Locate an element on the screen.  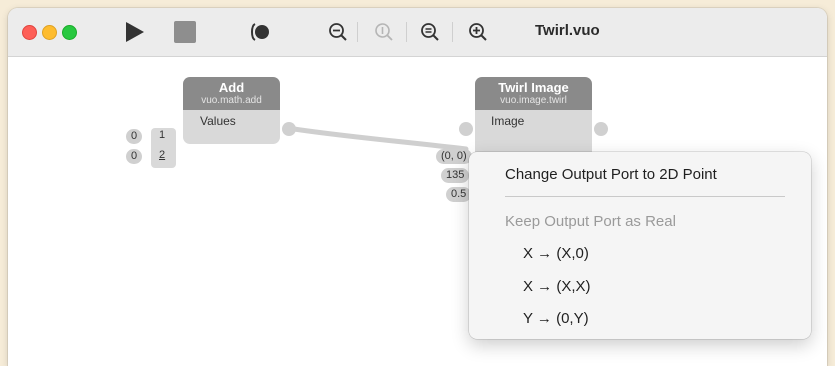
toolbar: Twirl.vuo is located at coordinates (417, 32).